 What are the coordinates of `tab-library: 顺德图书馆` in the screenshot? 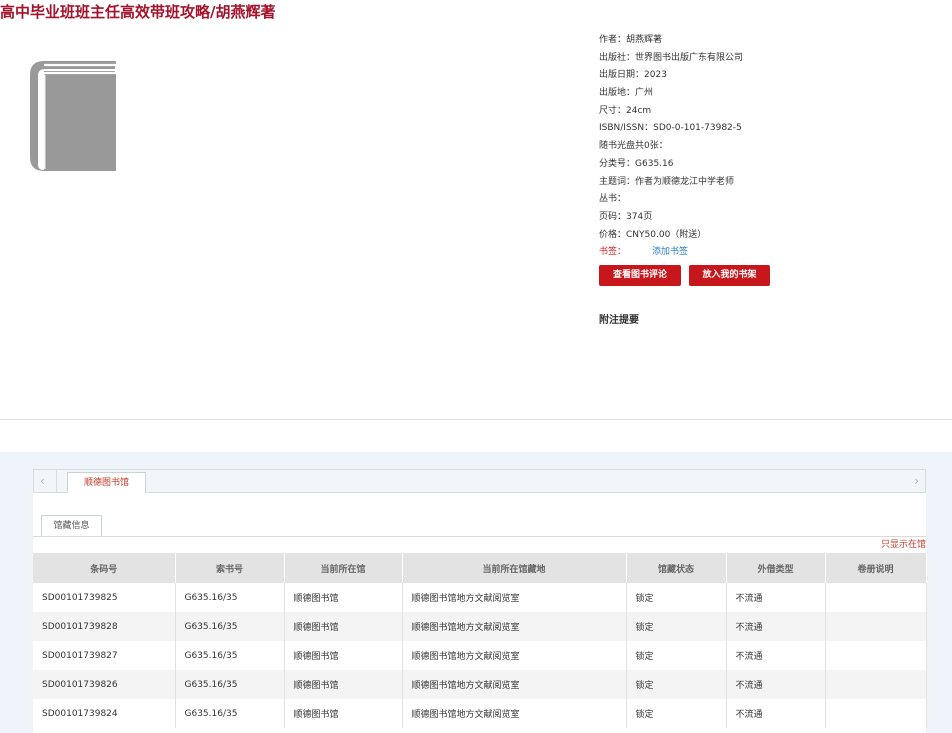 It's located at (106, 483).